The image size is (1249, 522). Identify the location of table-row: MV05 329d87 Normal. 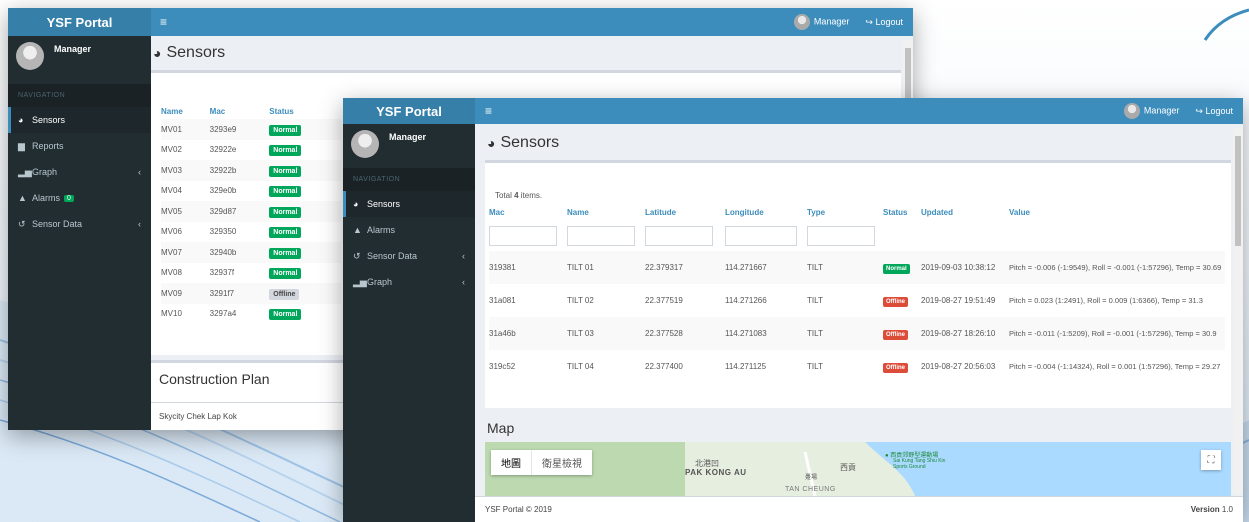
(251, 211).